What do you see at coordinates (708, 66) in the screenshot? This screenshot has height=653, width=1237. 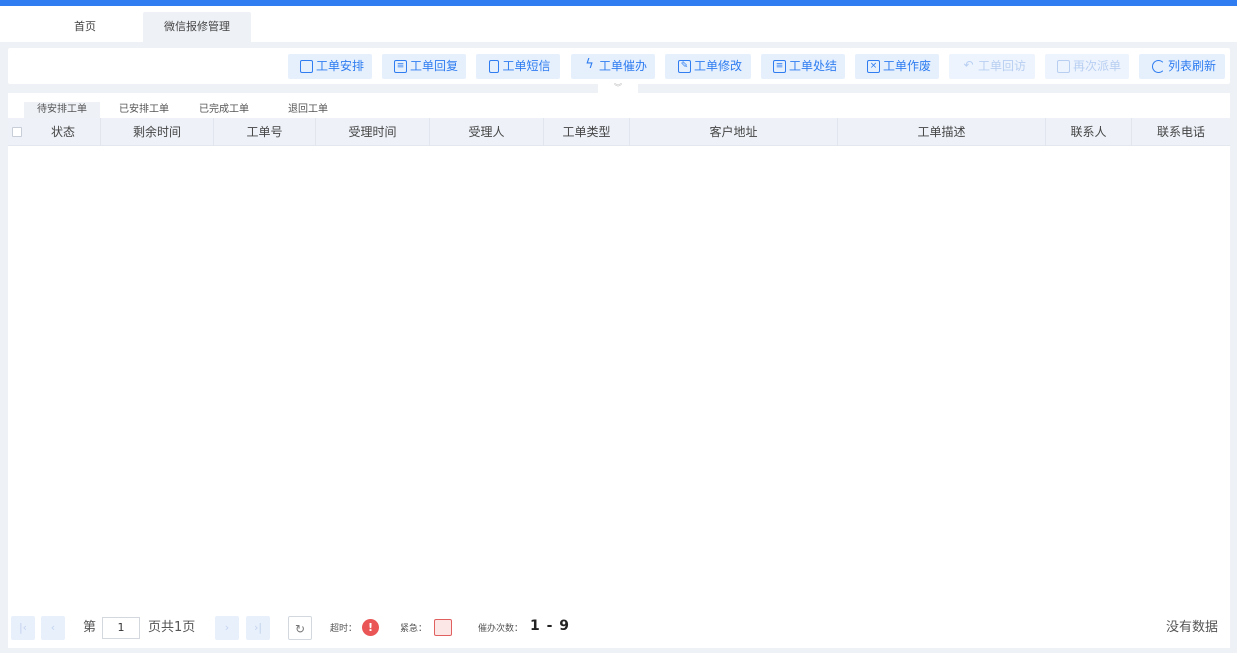 I see `edit-button: ✎ 工单修改` at bounding box center [708, 66].